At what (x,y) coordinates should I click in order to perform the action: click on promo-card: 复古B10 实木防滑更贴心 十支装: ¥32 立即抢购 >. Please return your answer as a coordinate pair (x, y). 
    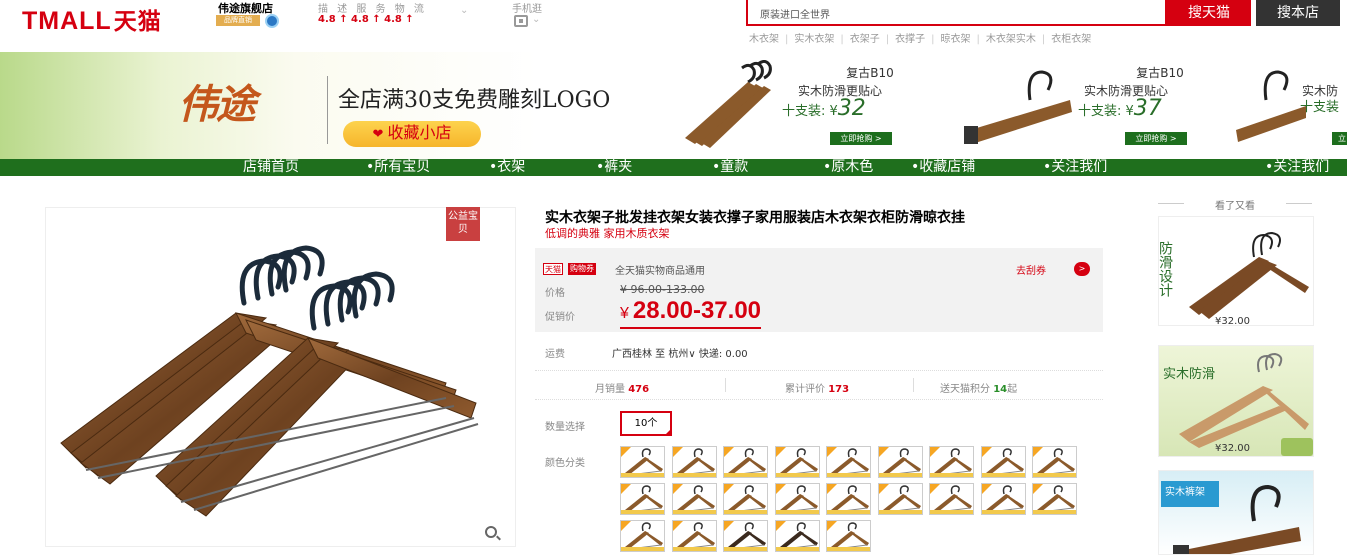
    Looking at the image, I should click on (820, 105).